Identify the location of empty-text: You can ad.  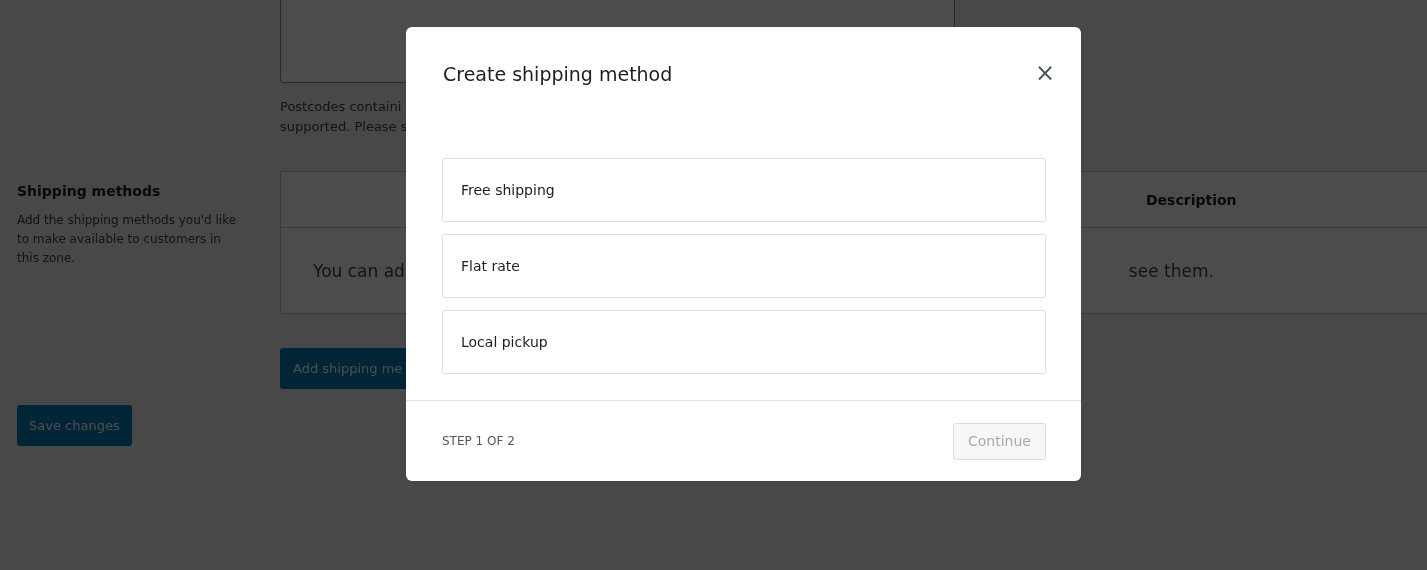
(359, 270).